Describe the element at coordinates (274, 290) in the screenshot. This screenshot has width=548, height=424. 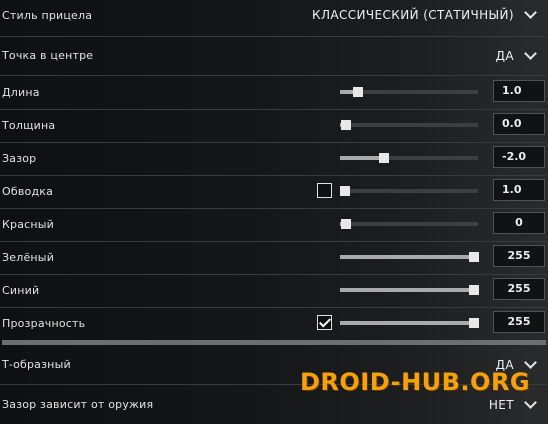
I see `slider-row: Синий 255` at that location.